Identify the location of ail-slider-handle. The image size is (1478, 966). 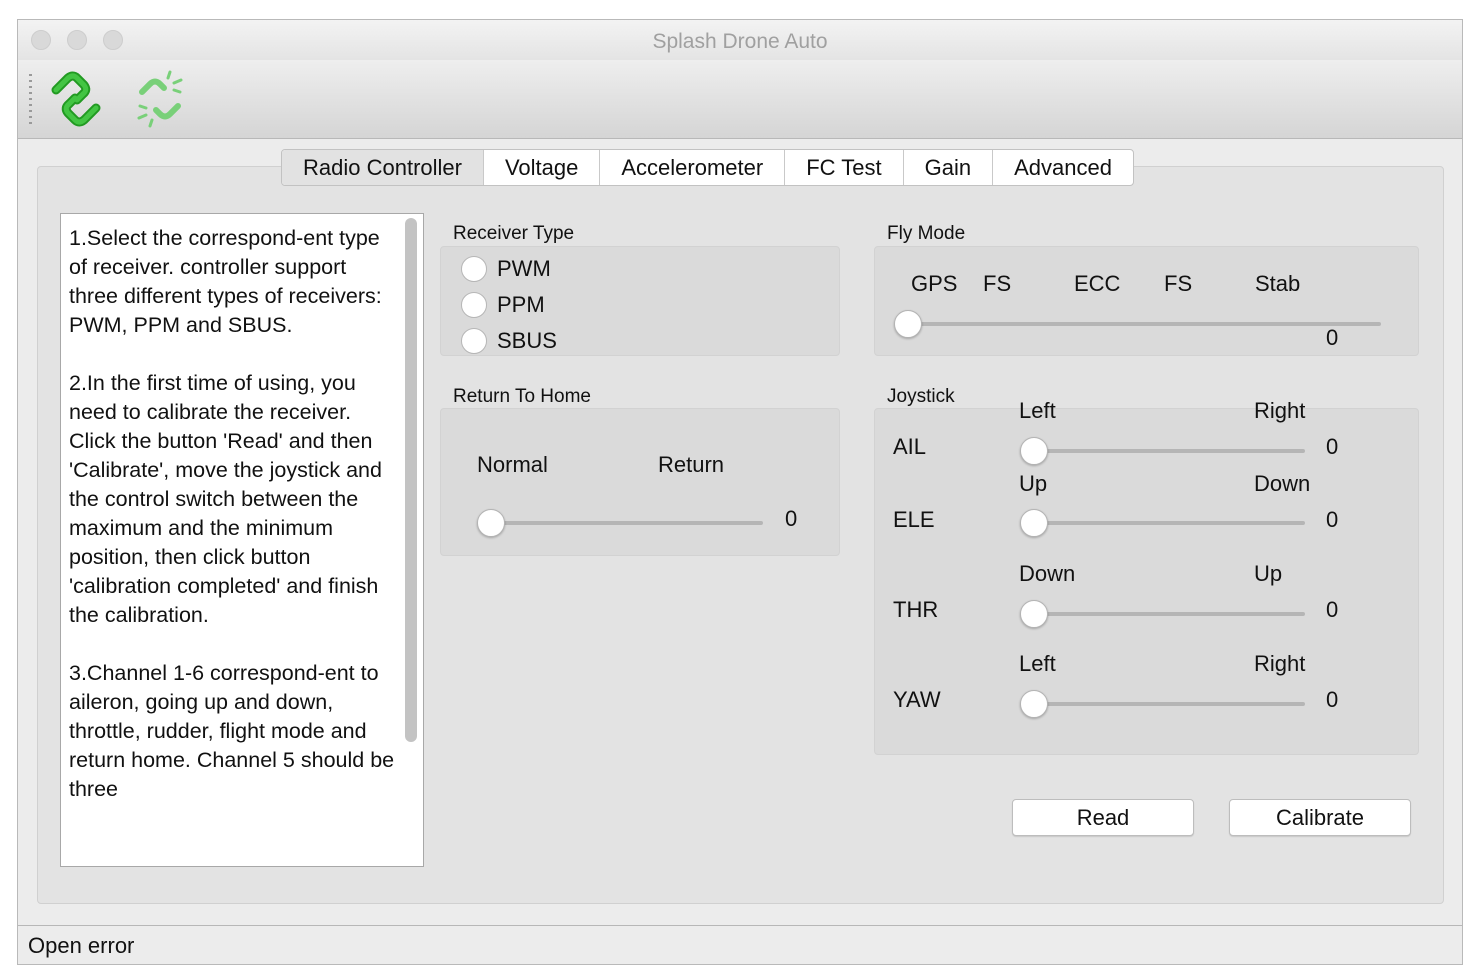
(1034, 451).